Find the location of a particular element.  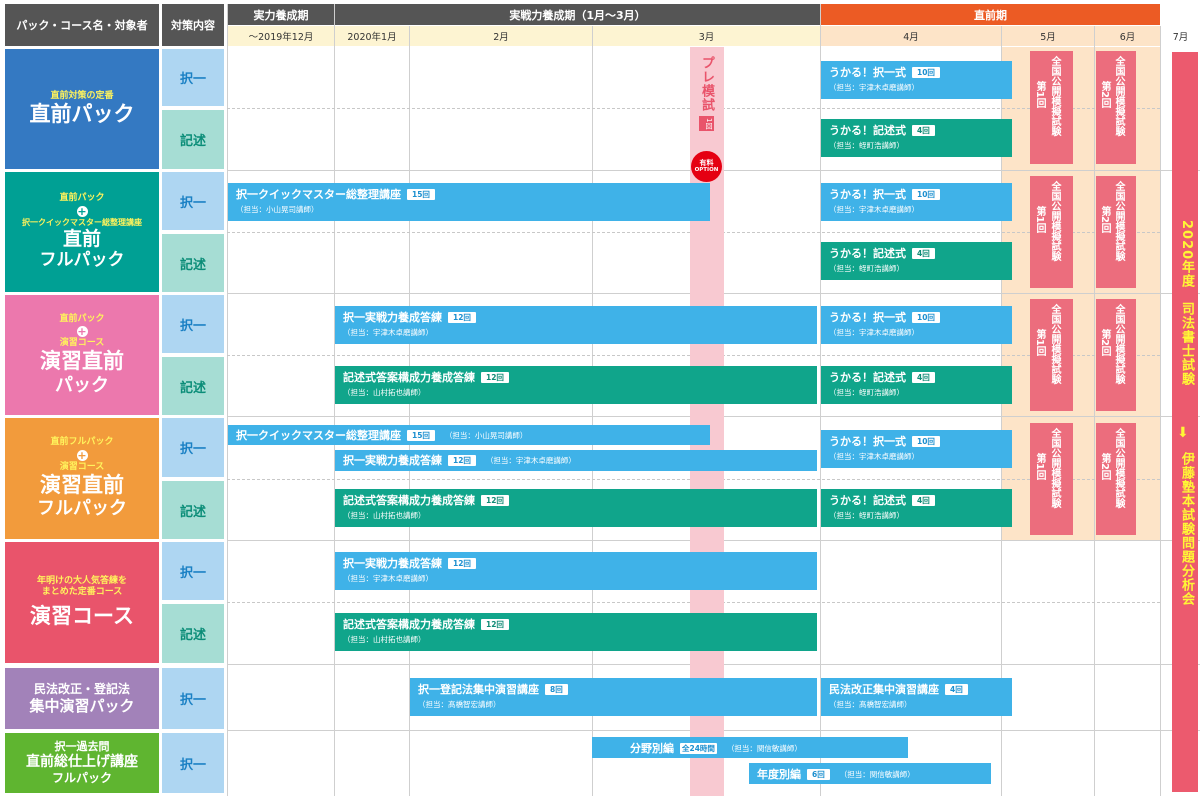

course-kakomon-fullpack: 択一過去問 直前総仕上げ講座 フルパック is located at coordinates (82, 763).